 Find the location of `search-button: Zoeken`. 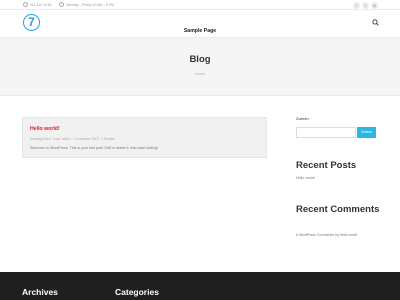

search-button: Zoeken is located at coordinates (366, 132).